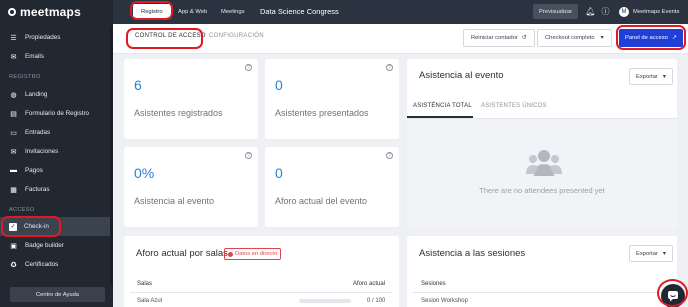 This screenshot has width=688, height=307. I want to click on sidebar-item-invitaciones: ✉ Invitaciones, so click(56, 151).